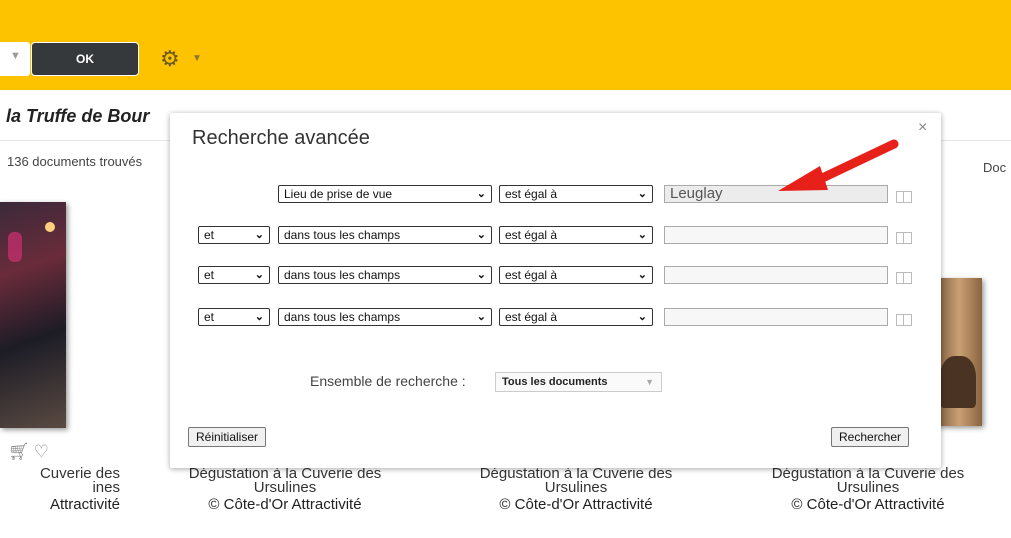 This screenshot has height=538, width=1011. What do you see at coordinates (106, 487) in the screenshot?
I see `result-subtitle: ines` at bounding box center [106, 487].